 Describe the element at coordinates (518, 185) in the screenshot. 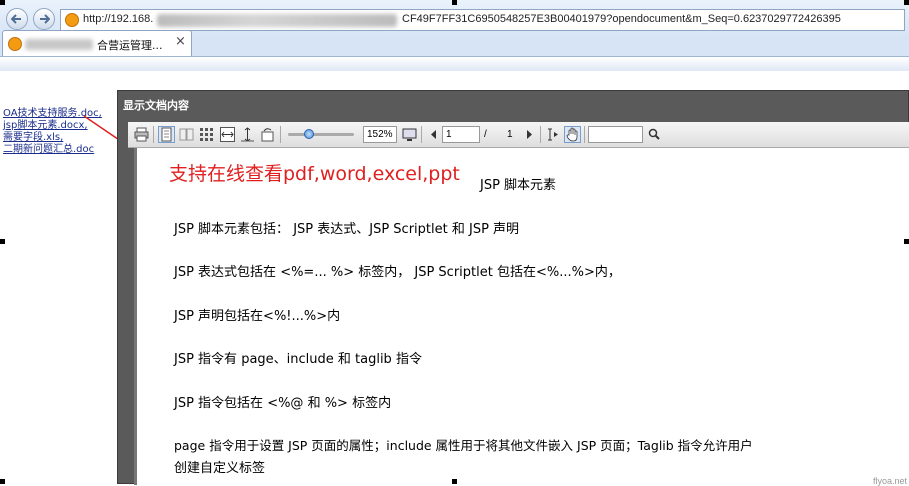

I see `document-title: JSP 脚本元素` at that location.